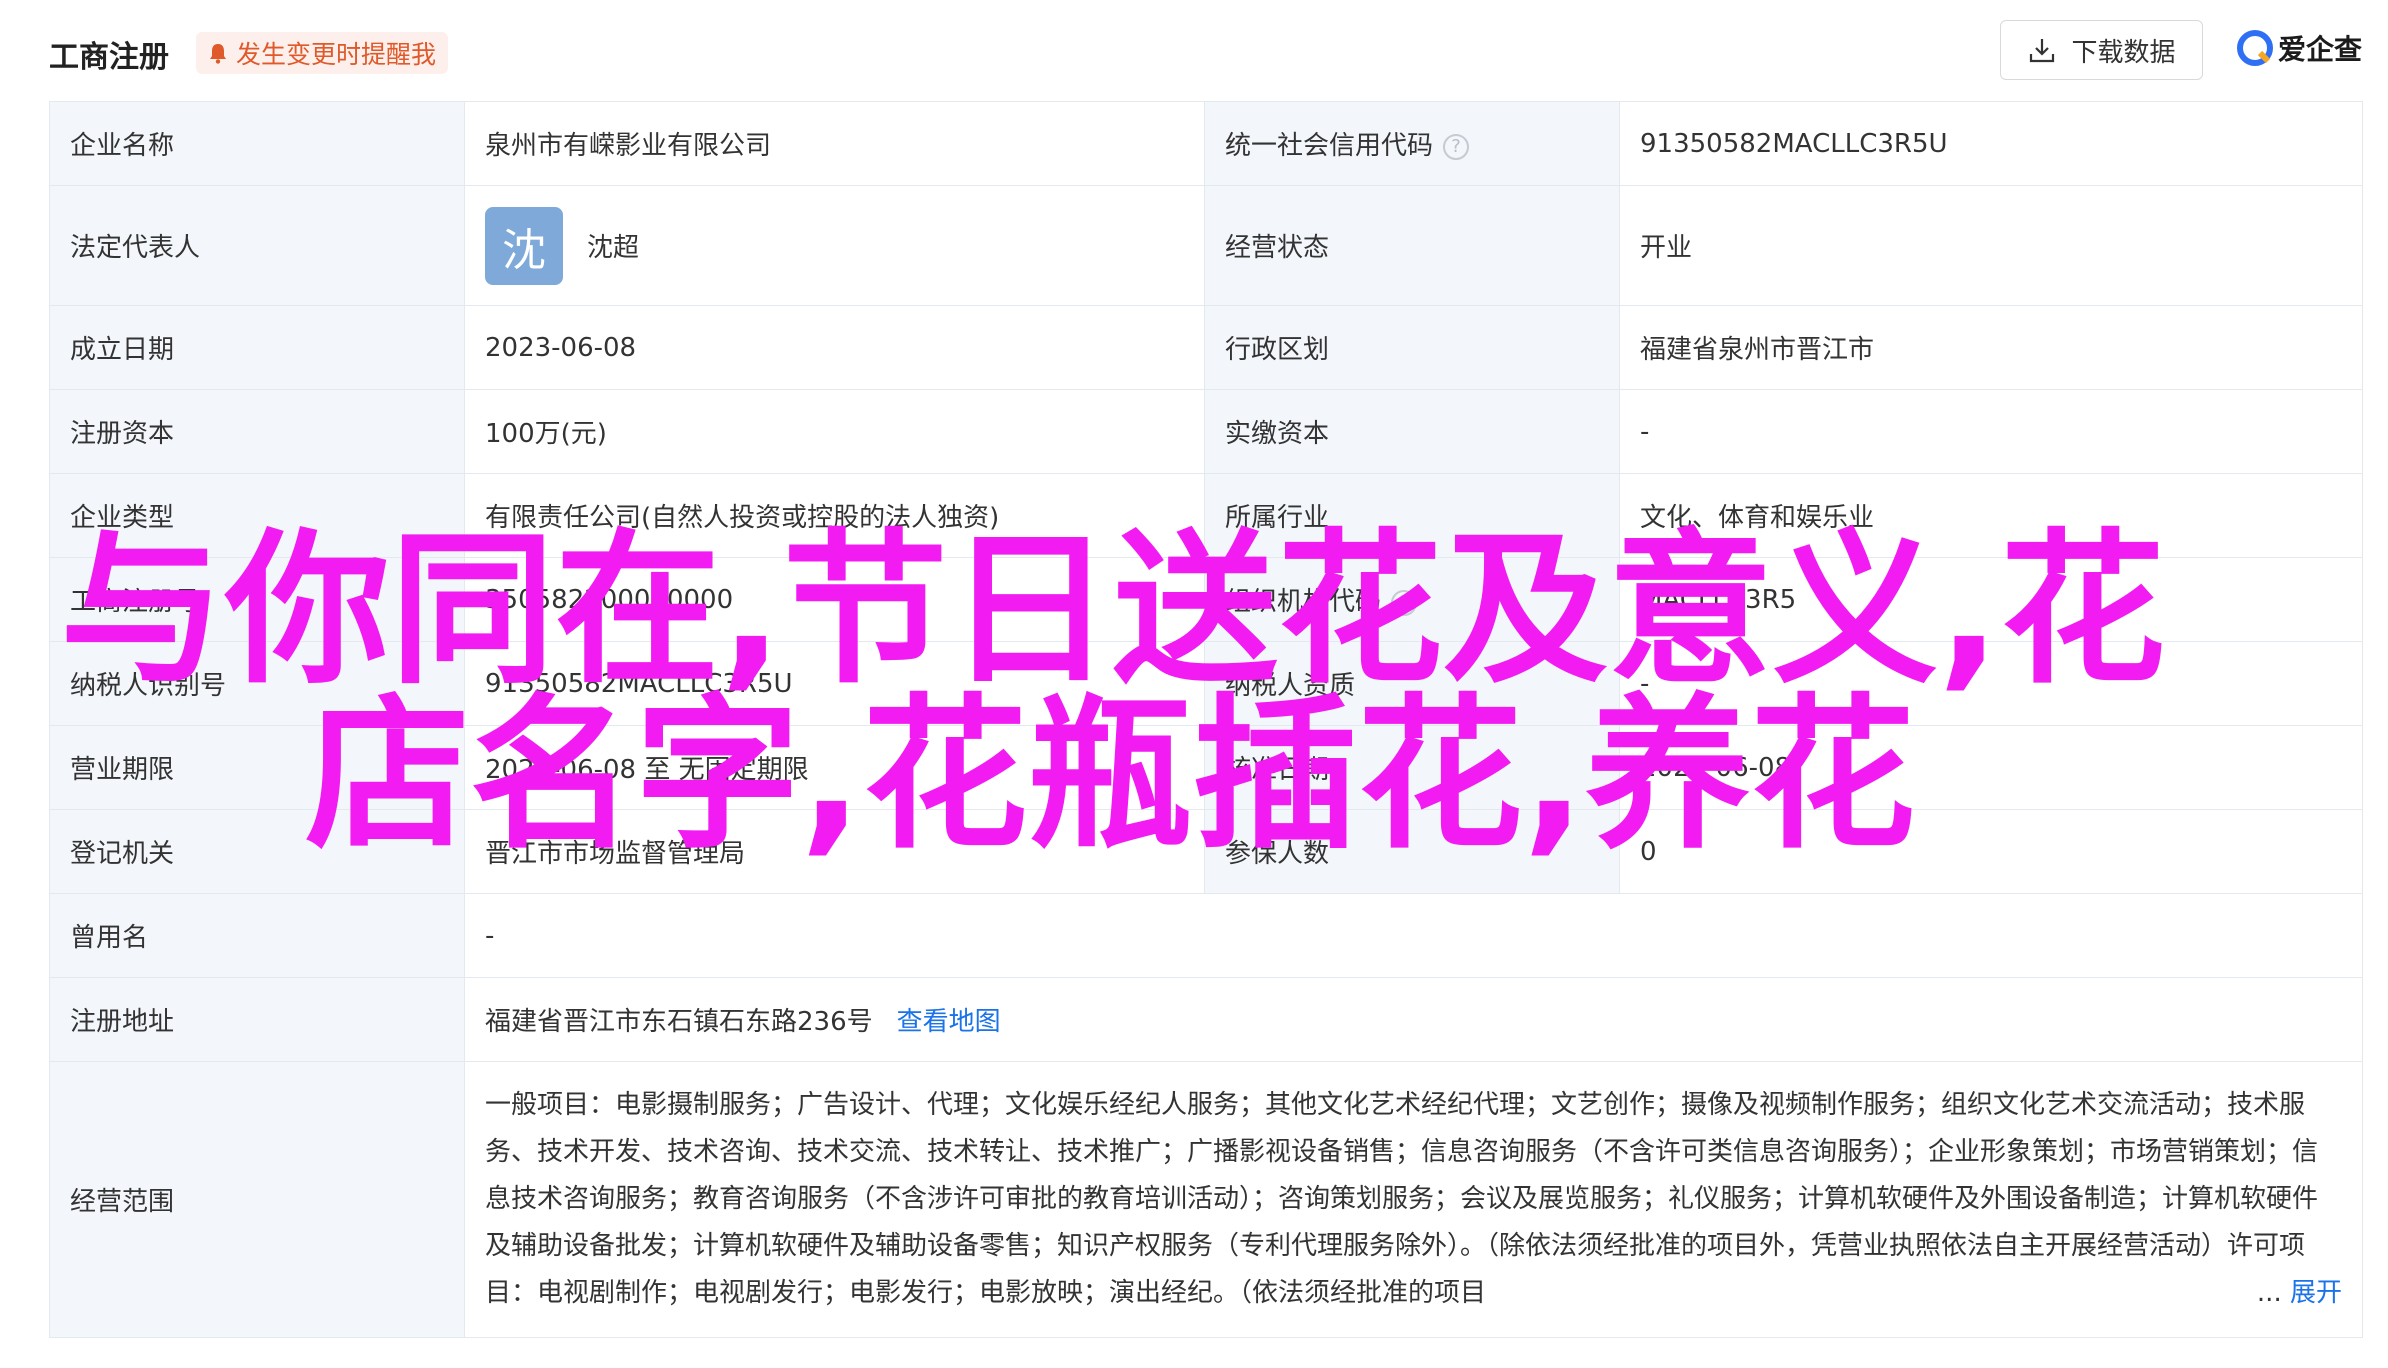 The height and width of the screenshot is (1368, 2388). I want to click on table-row: 注册地址 福建省晋江市东石镇石东路236号 查看地图, so click(1206, 1019).